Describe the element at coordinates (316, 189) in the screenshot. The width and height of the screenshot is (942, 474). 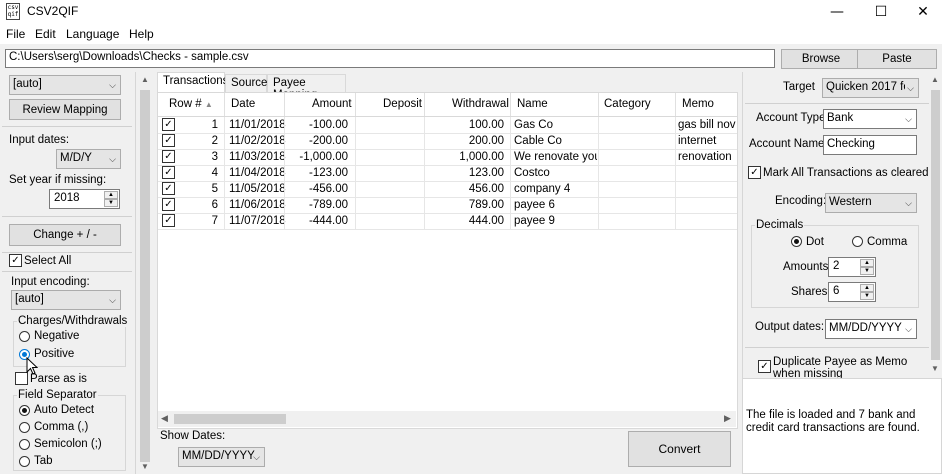
I see `cell-amount: -456.00` at that location.